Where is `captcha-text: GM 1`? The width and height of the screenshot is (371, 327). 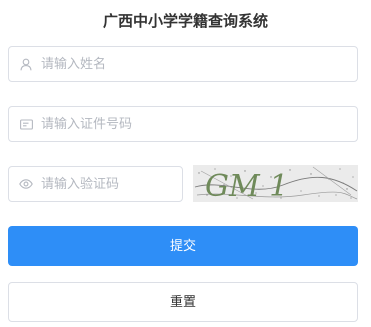
captcha-text: GM 1 is located at coordinates (246, 185).